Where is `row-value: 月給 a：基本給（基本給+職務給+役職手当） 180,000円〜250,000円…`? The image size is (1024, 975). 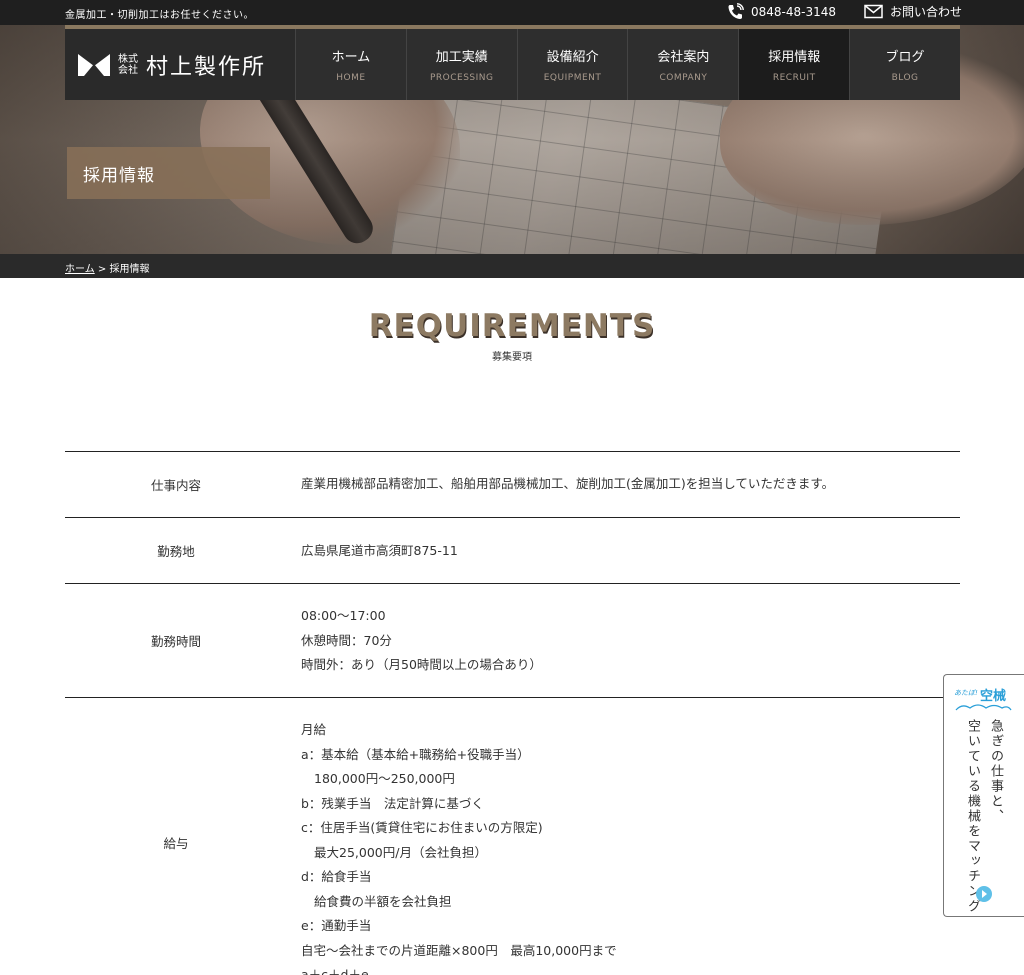 row-value: 月給 a：基本給（基本給+職務給+役職手当） 180,000円〜250,000円… is located at coordinates (459, 848).